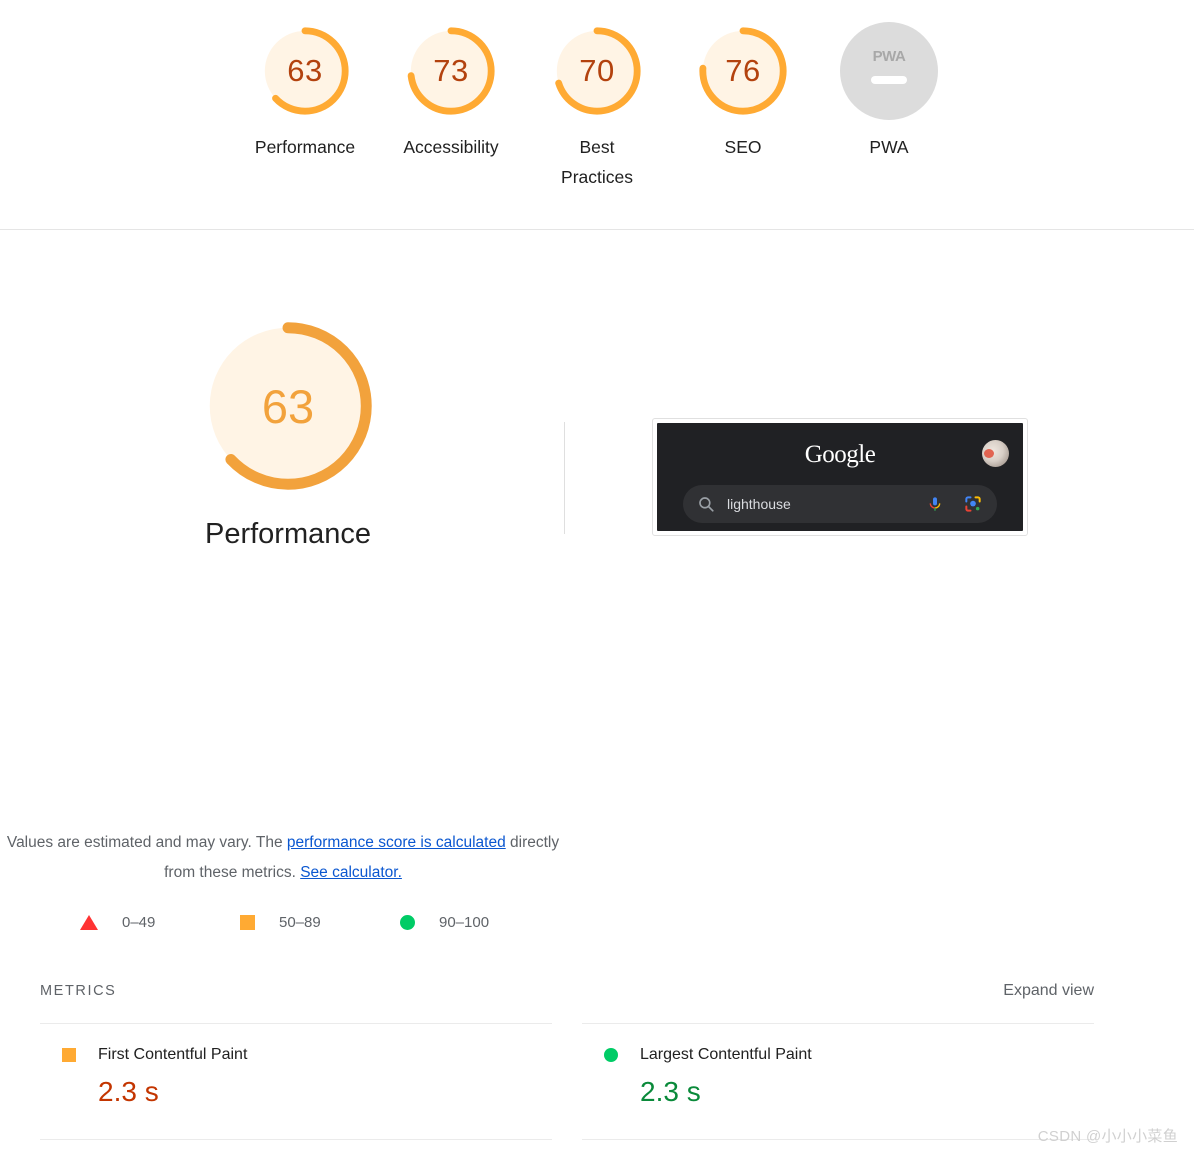 The image size is (1194, 1158). Describe the element at coordinates (146, 842) in the screenshot. I see `desc-text-1: Values are estimated and may vary. The` at that location.